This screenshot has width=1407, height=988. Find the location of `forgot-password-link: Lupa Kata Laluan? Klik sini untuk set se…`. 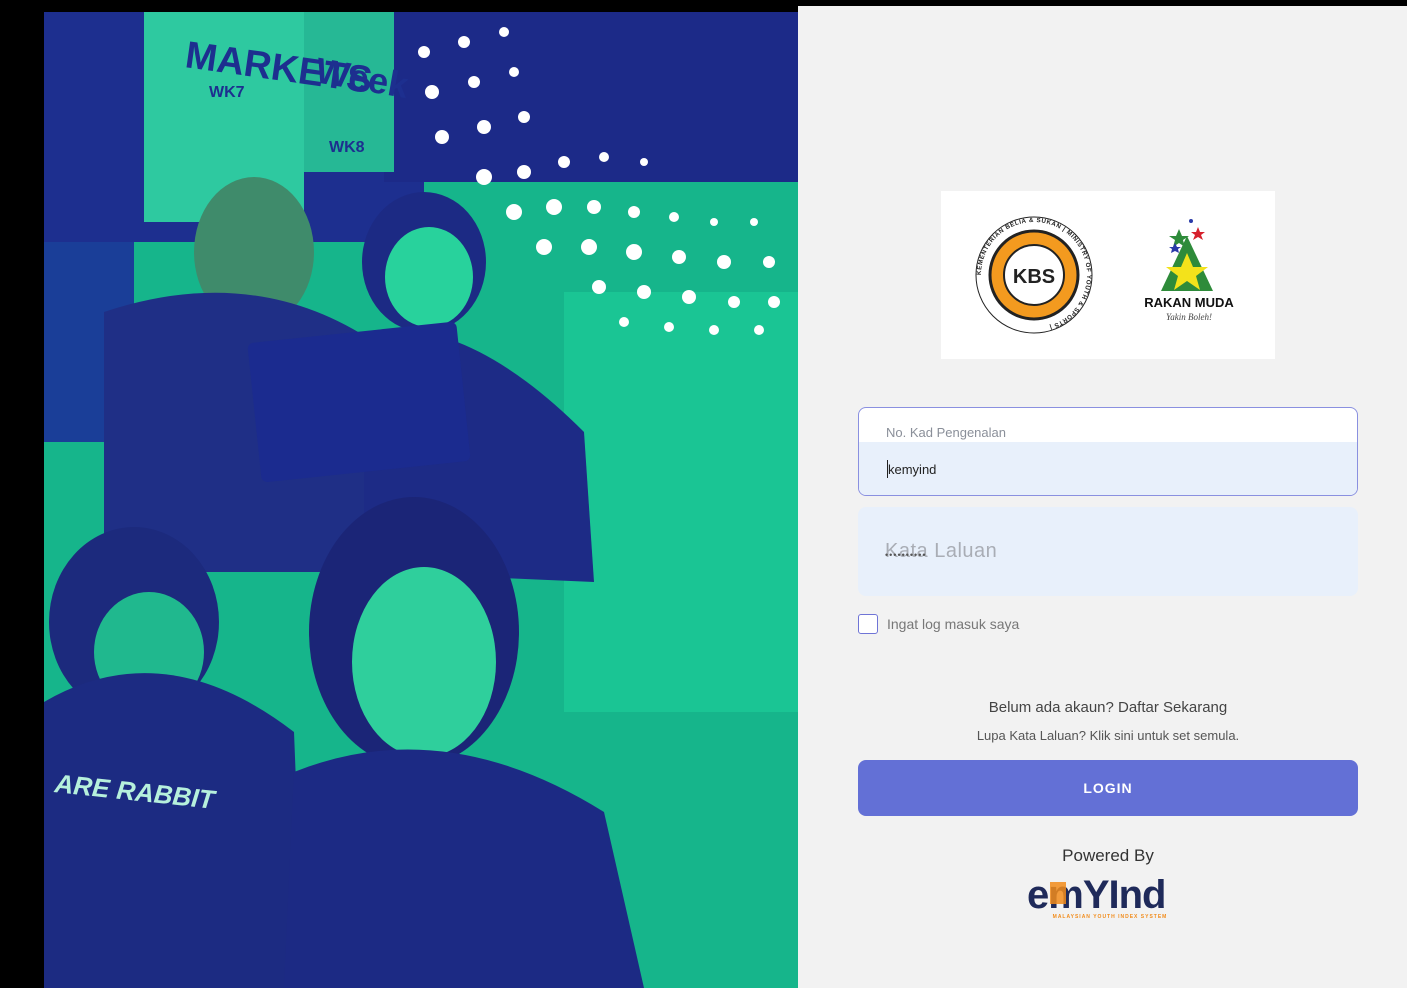

forgot-password-link: Lupa Kata Laluan? Klik sini untuk set se… is located at coordinates (1108, 735).